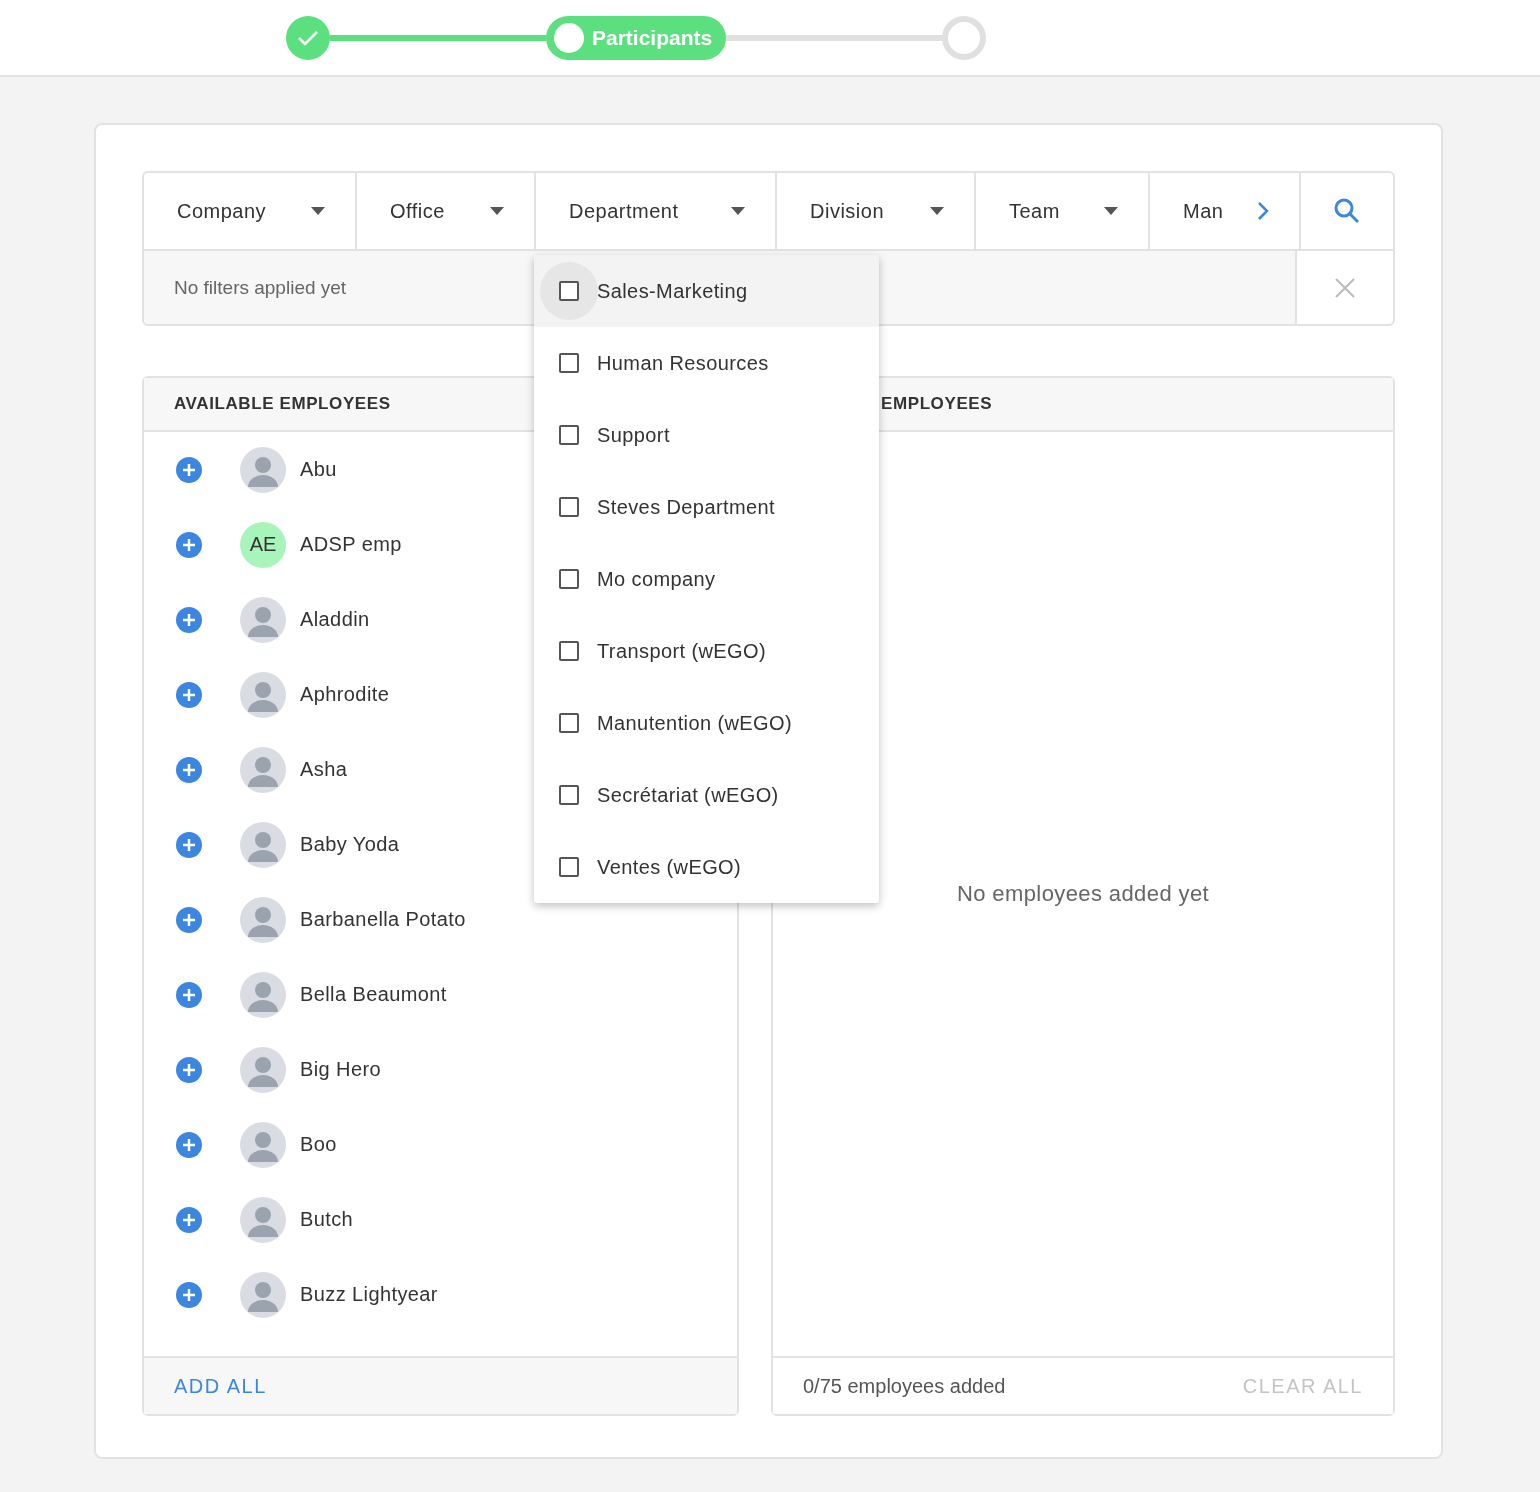  I want to click on menu-item: Manutention (wEGO), so click(706, 723).